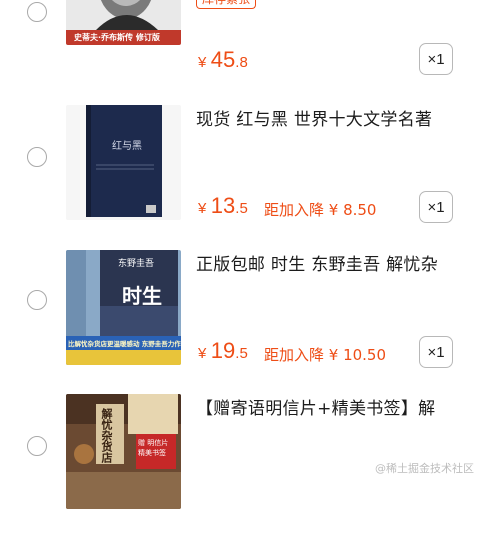 This screenshot has height=539, width=480. I want to click on product-thumbnail: 时生 东野圭吾 比解忧杂货店更温暖感动 东野圭吾力作, so click(123, 307).